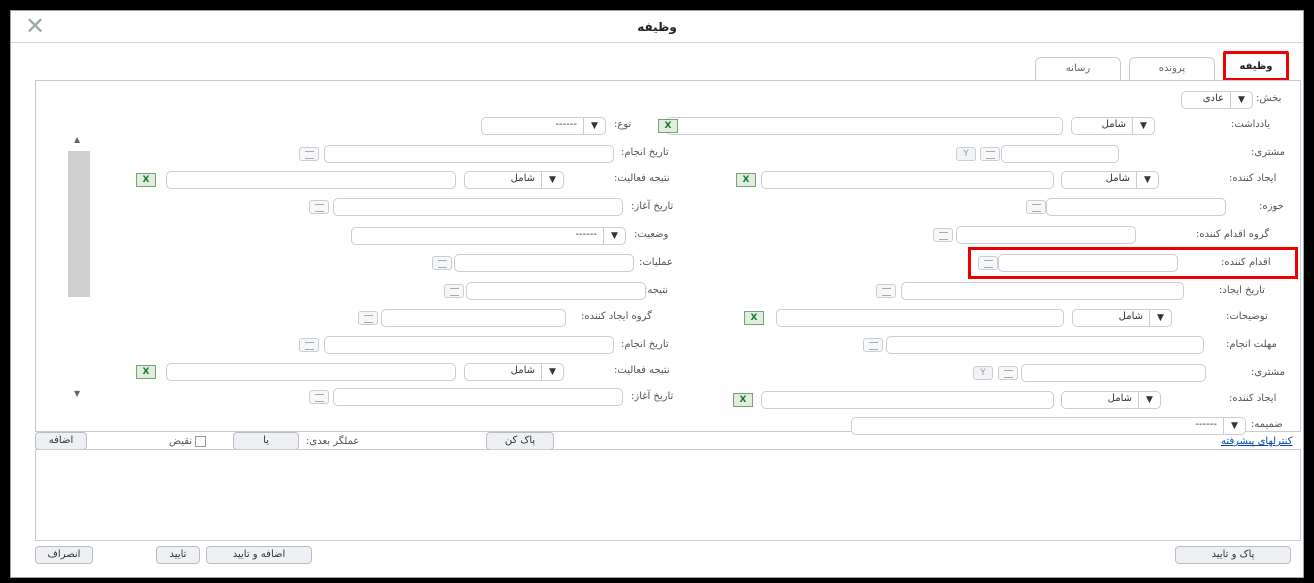 This screenshot has width=1314, height=583. What do you see at coordinates (864, 126) in the screenshot?
I see `note-input` at bounding box center [864, 126].